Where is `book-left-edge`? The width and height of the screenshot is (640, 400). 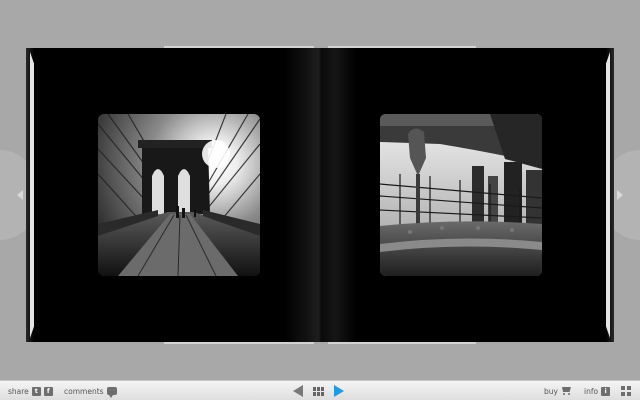
book-left-edge is located at coordinates (32, 195).